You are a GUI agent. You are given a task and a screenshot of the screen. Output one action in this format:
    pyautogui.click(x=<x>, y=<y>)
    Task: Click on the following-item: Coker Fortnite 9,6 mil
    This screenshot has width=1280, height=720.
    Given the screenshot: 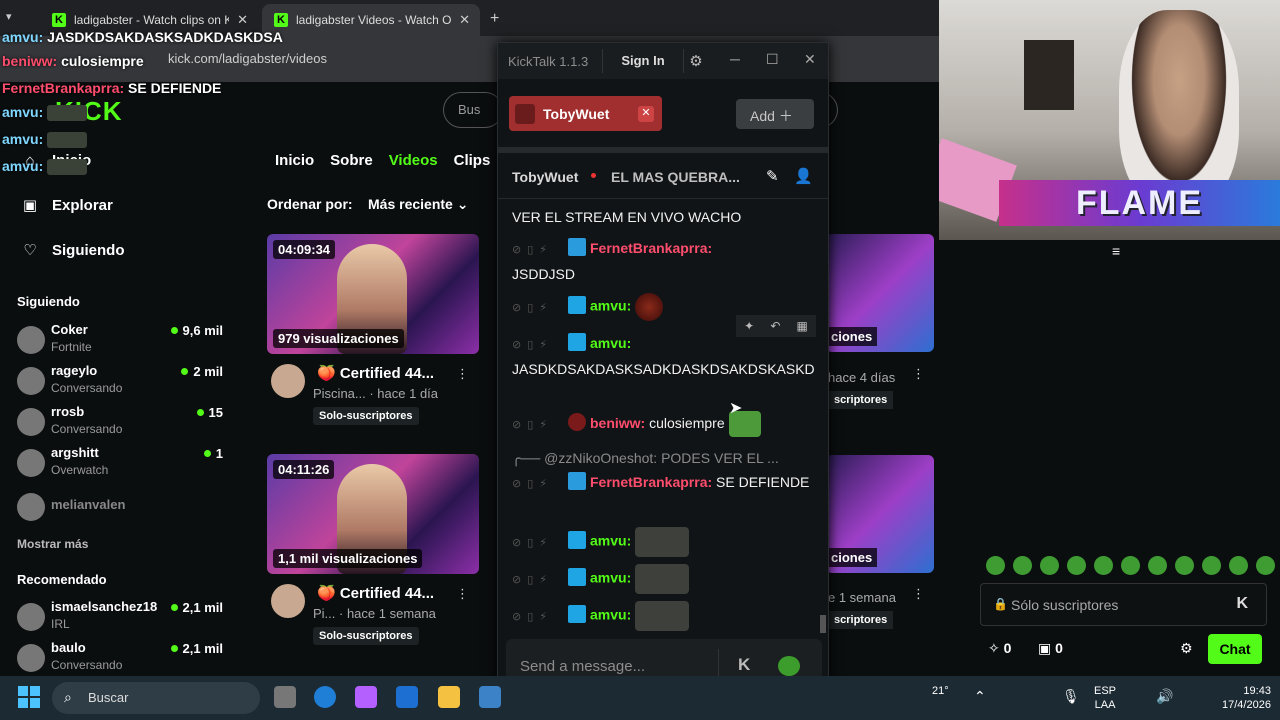 What is the action you would take?
    pyautogui.click(x=122, y=341)
    